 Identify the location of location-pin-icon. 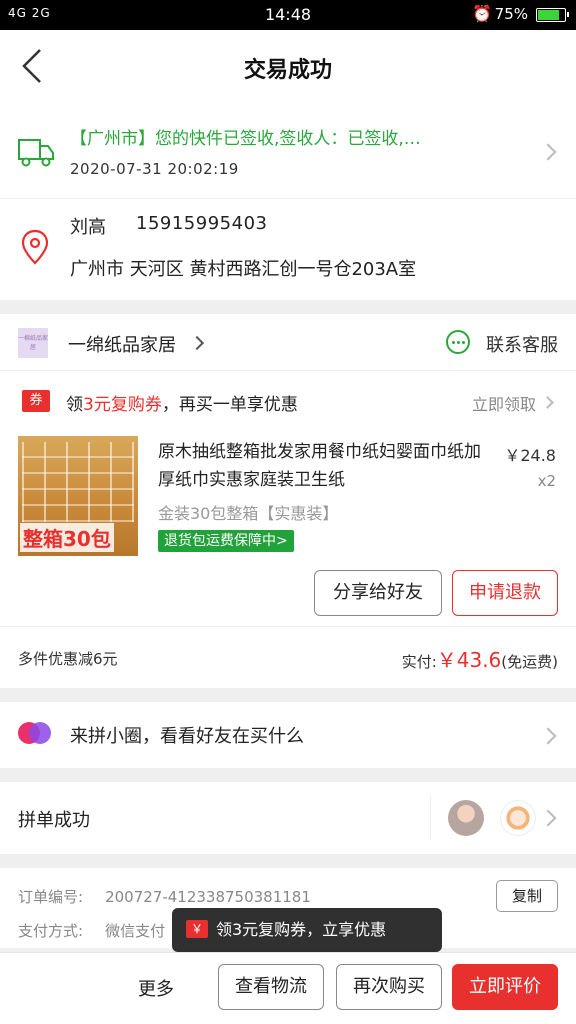
(35, 247).